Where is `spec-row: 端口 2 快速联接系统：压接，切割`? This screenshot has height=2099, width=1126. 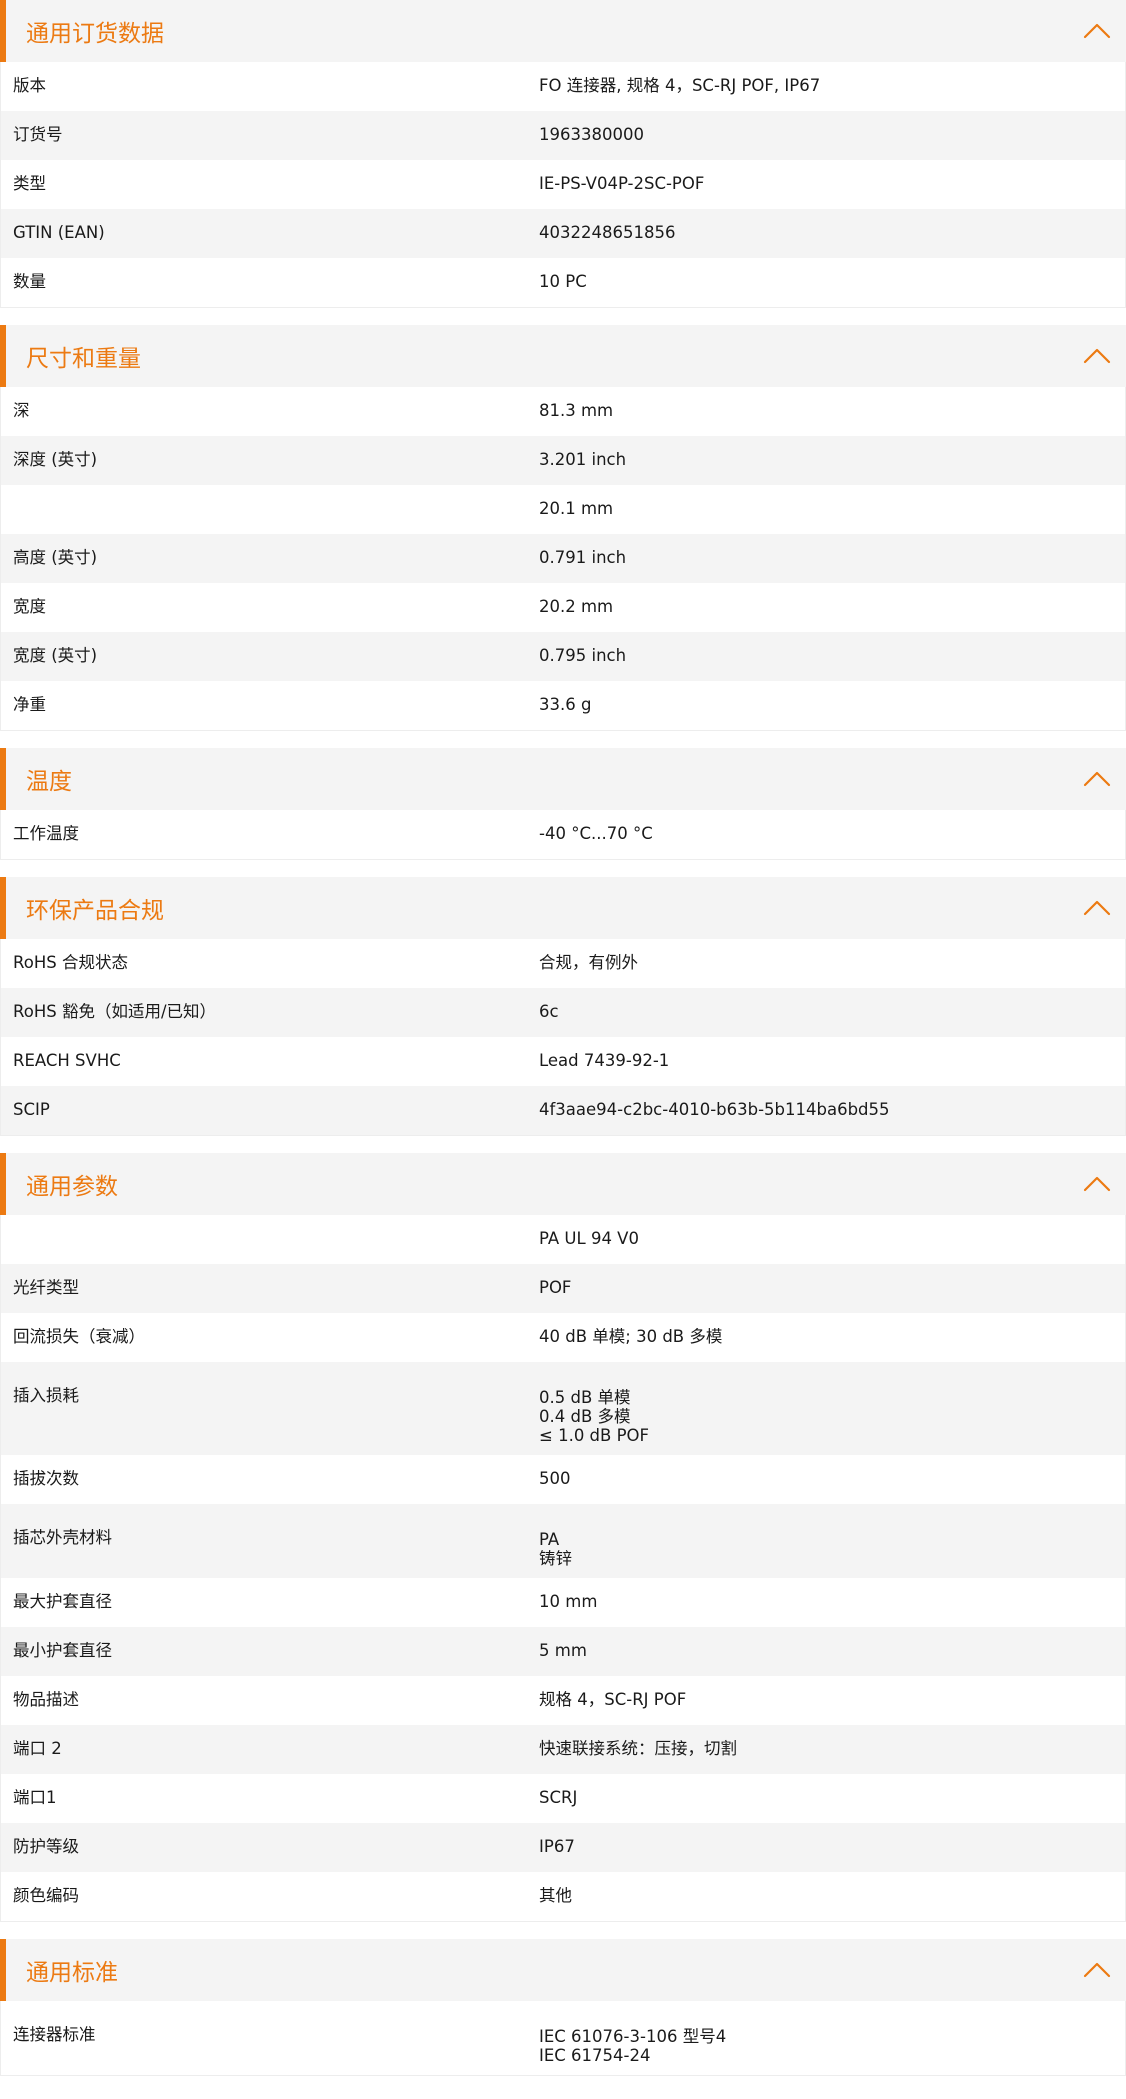 spec-row: 端口 2 快速联接系统：压接，切割 is located at coordinates (563, 1749).